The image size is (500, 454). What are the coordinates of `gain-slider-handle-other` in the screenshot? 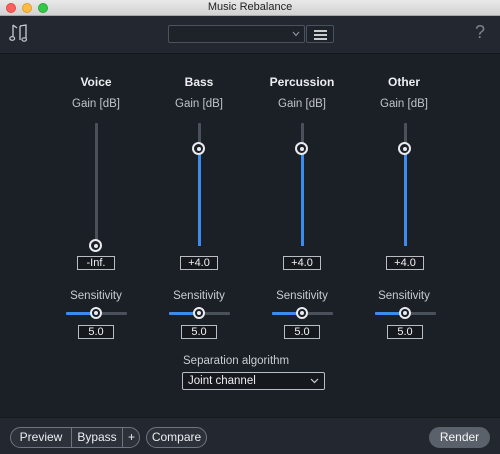 It's located at (404, 148).